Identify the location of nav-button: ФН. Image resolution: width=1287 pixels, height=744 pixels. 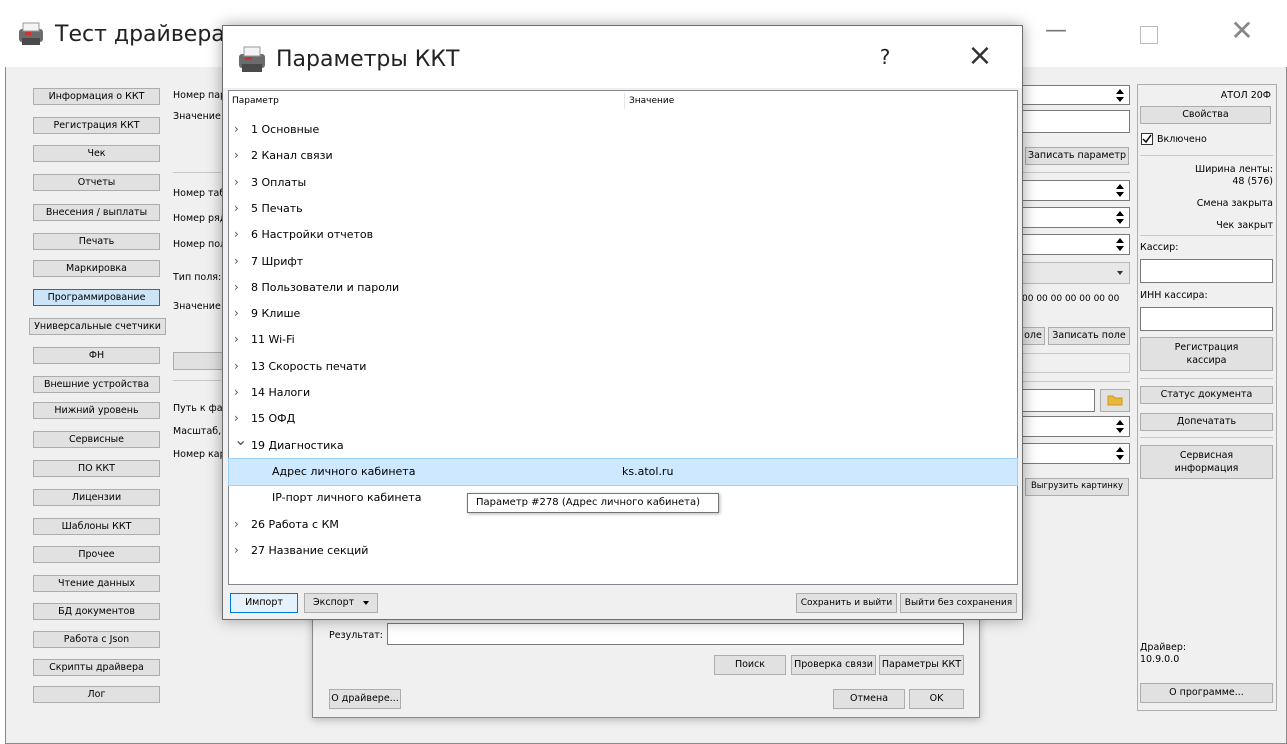
(96, 355).